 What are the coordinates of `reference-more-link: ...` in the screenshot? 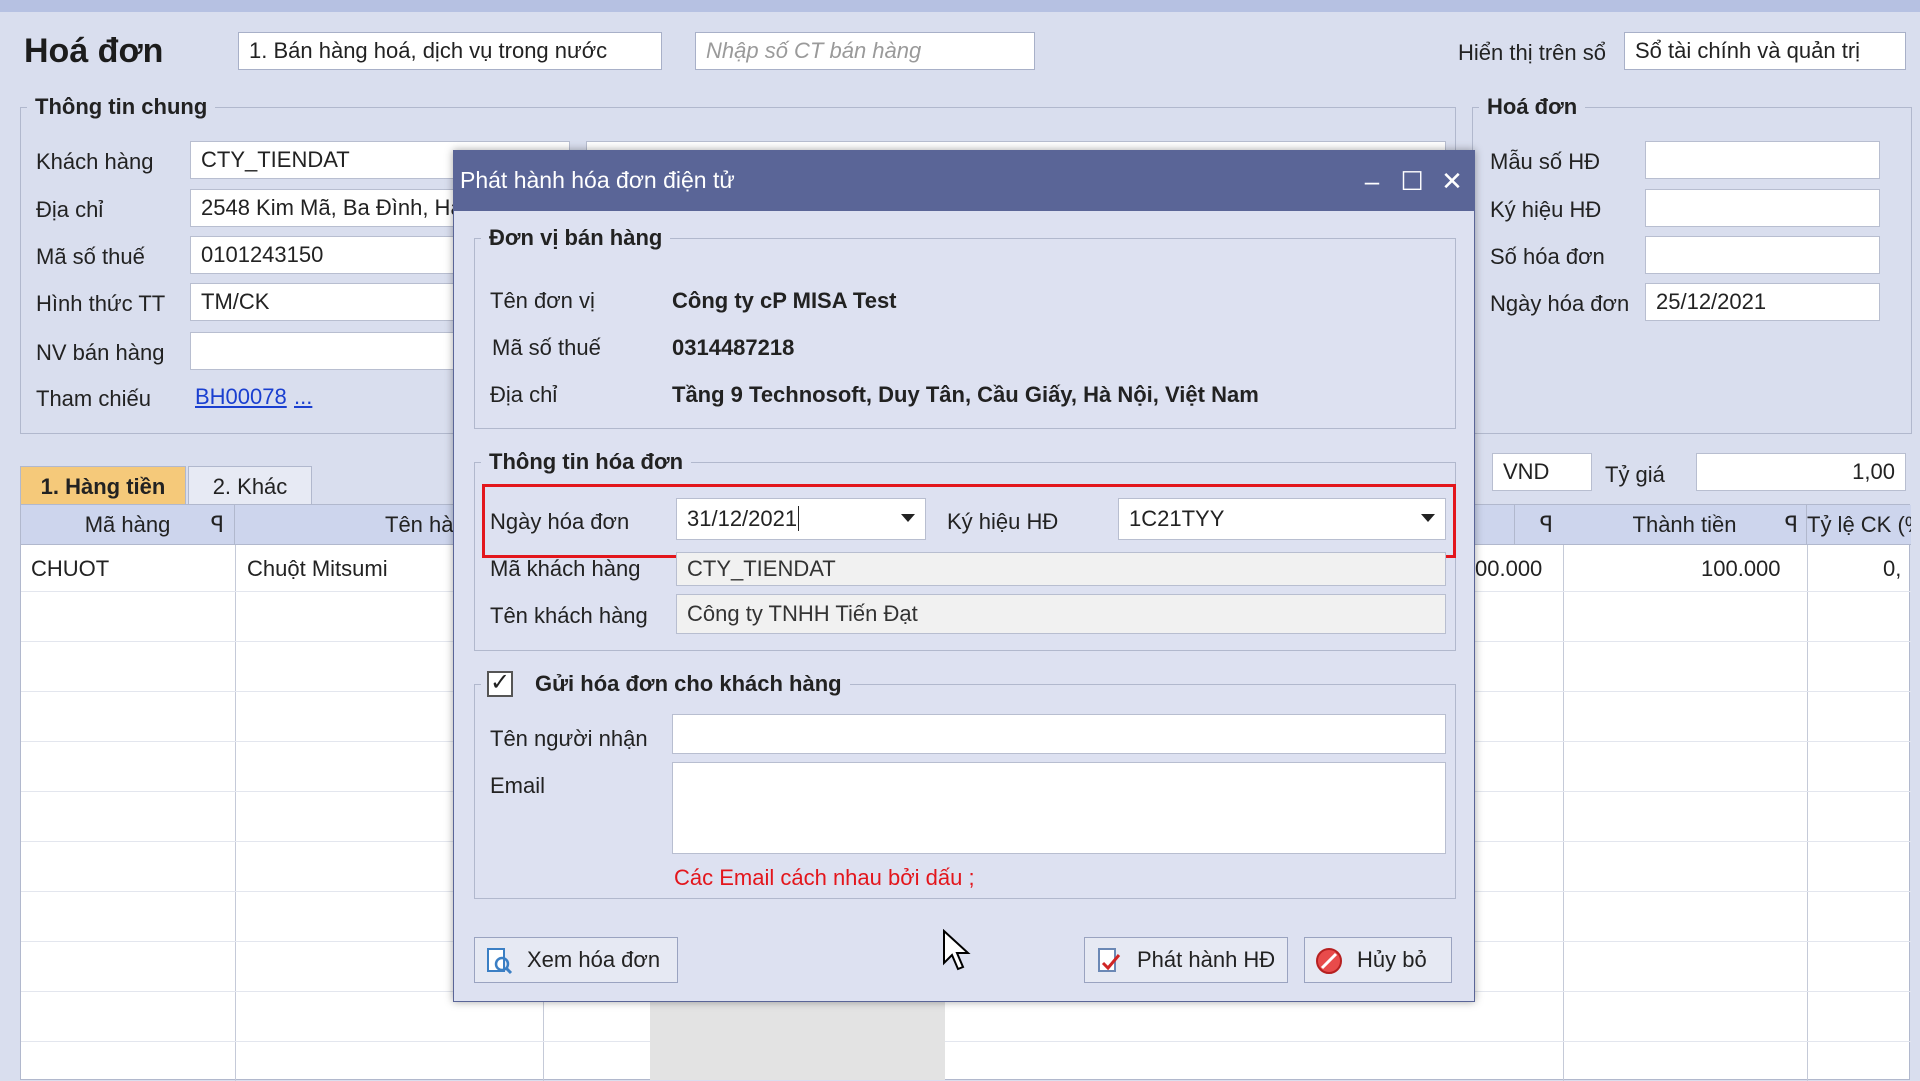 It's located at (303, 397).